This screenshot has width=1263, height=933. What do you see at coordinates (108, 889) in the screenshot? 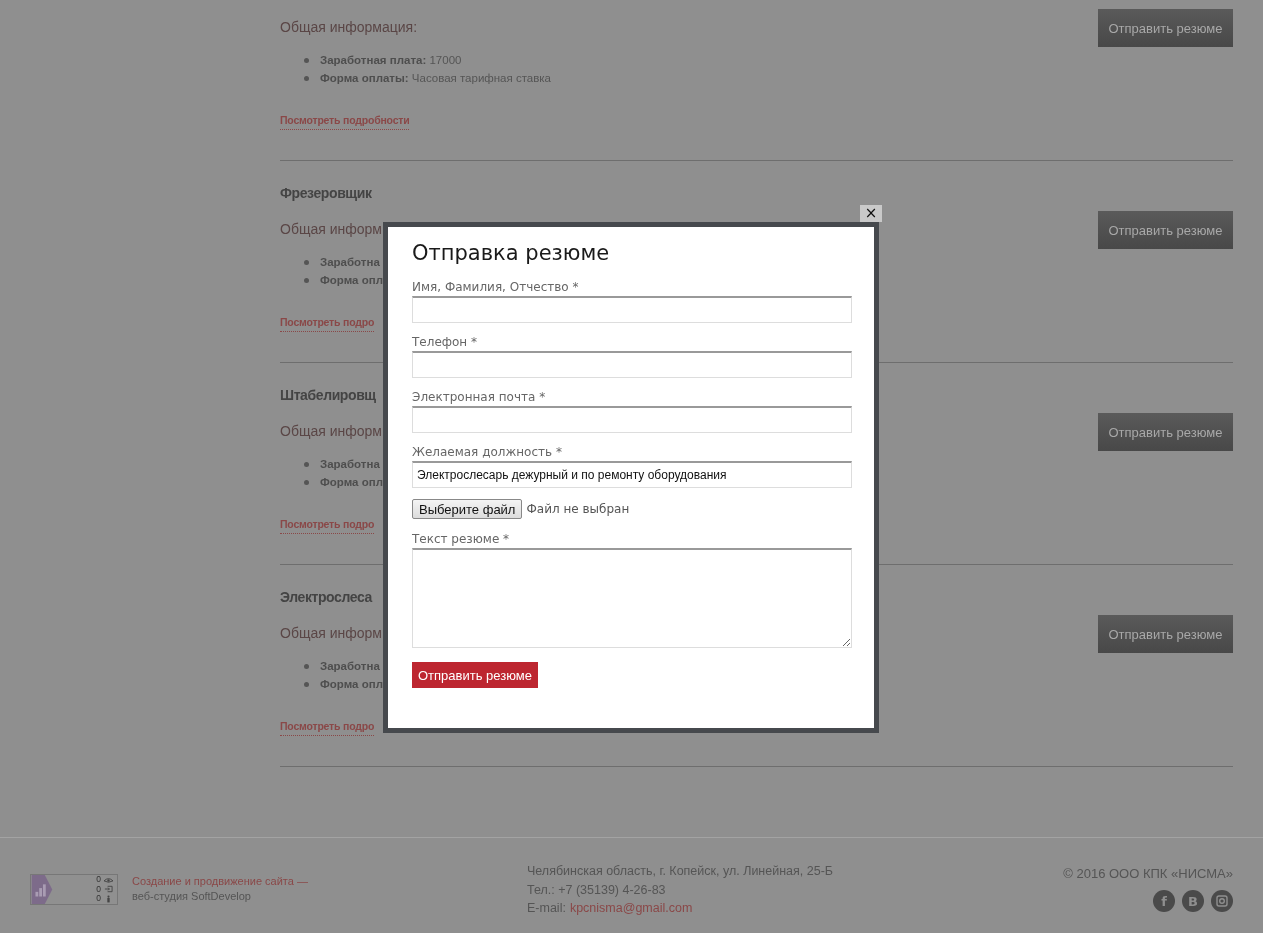
I see `login-icon` at bounding box center [108, 889].